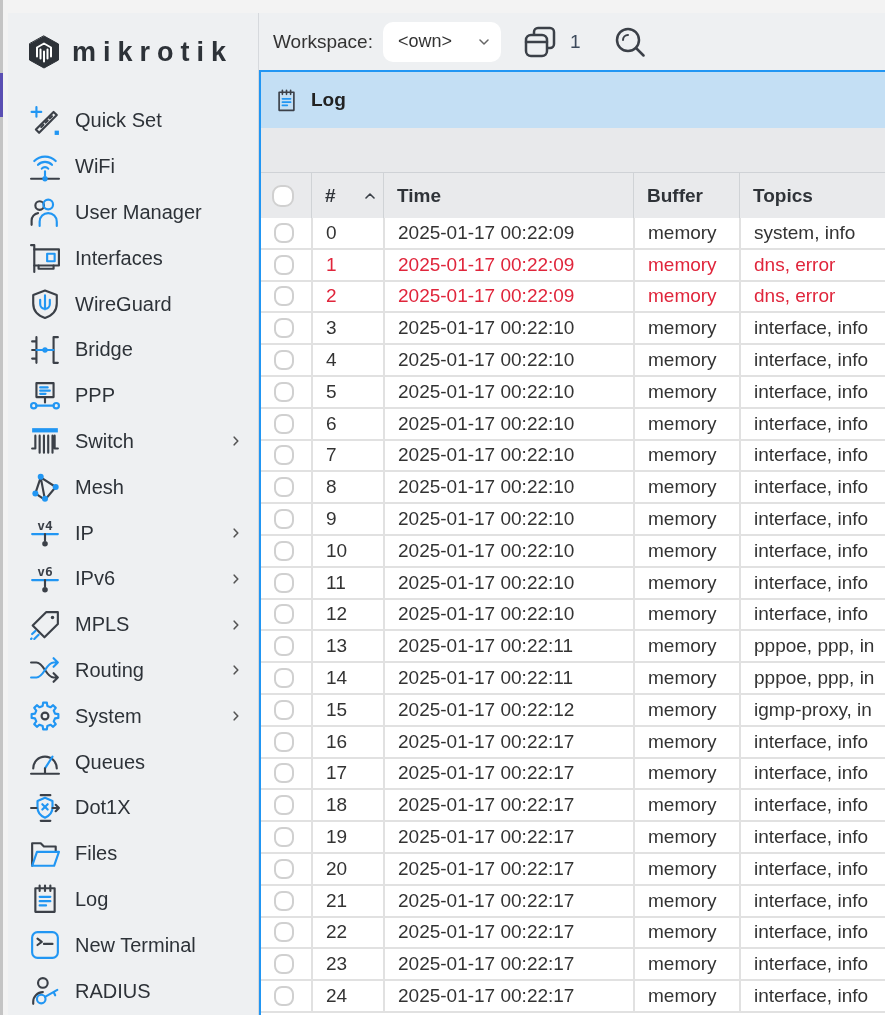 The height and width of the screenshot is (1015, 885). What do you see at coordinates (508, 195) in the screenshot?
I see `column-header: Time` at bounding box center [508, 195].